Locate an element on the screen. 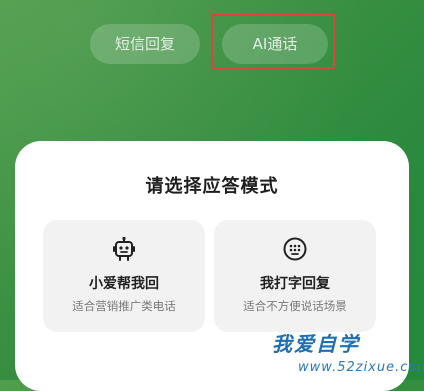  watermark-logo: 我爱自学 is located at coordinates (316, 344).